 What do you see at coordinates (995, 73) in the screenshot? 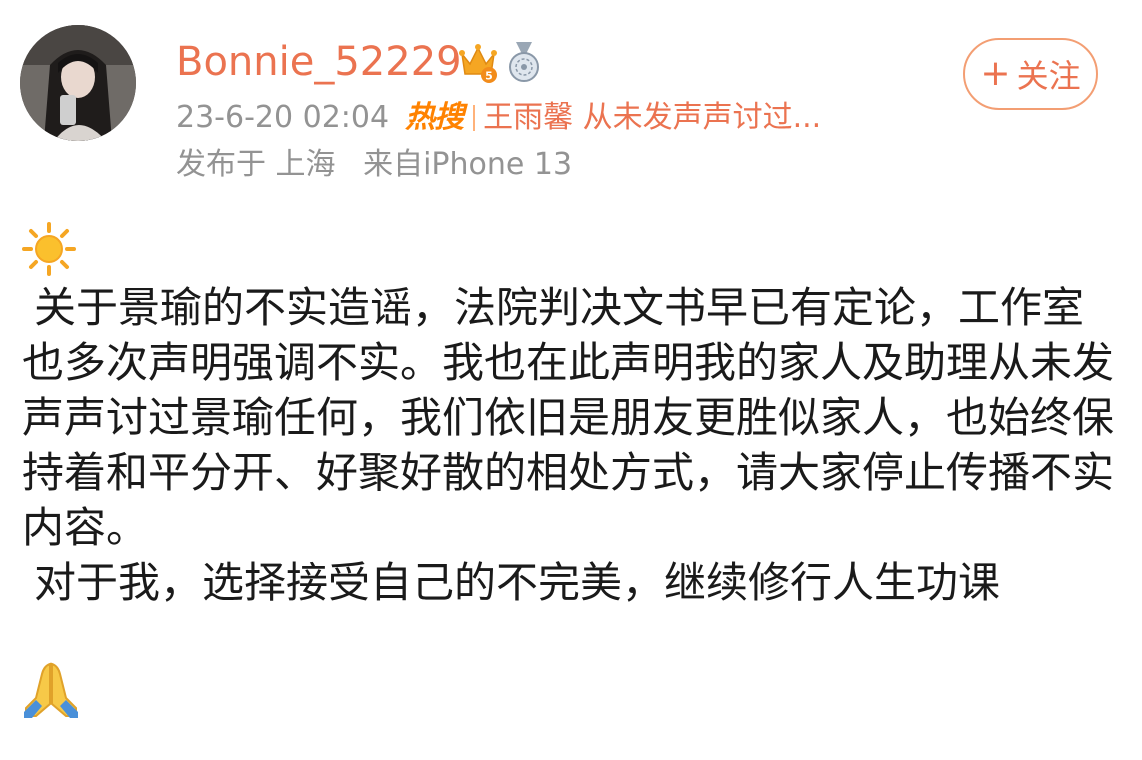
I see `plus-icon: +` at bounding box center [995, 73].